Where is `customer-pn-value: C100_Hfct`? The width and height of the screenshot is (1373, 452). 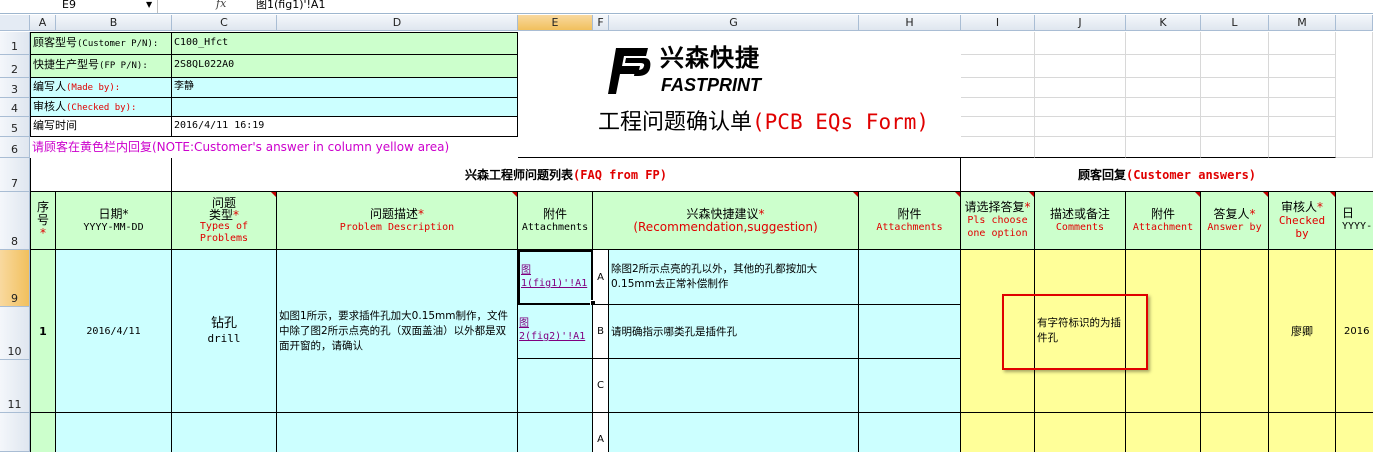 customer-pn-value: C100_Hfct is located at coordinates (345, 43).